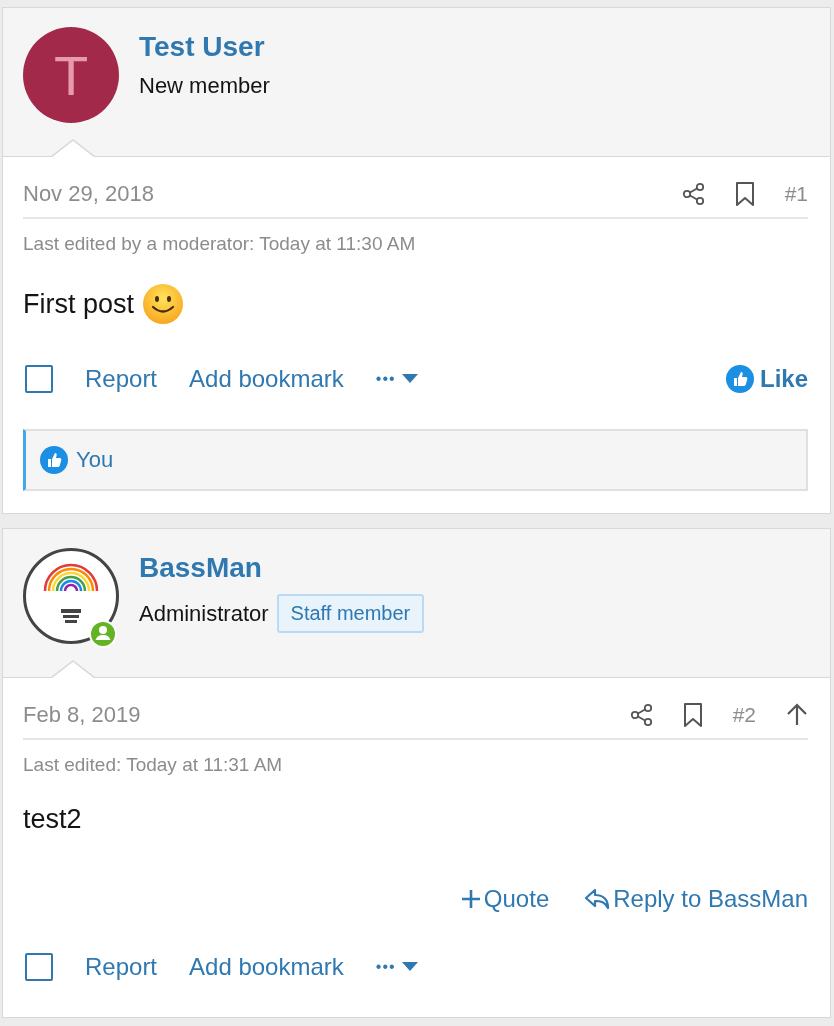 The image size is (834, 1026). Describe the element at coordinates (744, 715) in the screenshot. I see `post-number: #2` at that location.